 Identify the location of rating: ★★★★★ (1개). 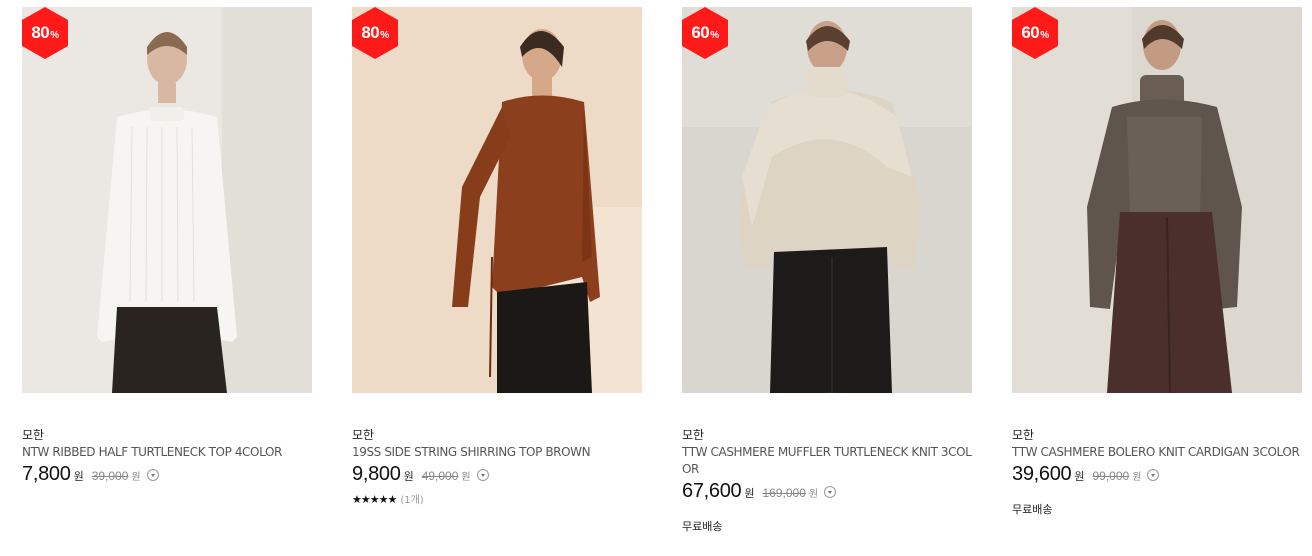
(497, 499).